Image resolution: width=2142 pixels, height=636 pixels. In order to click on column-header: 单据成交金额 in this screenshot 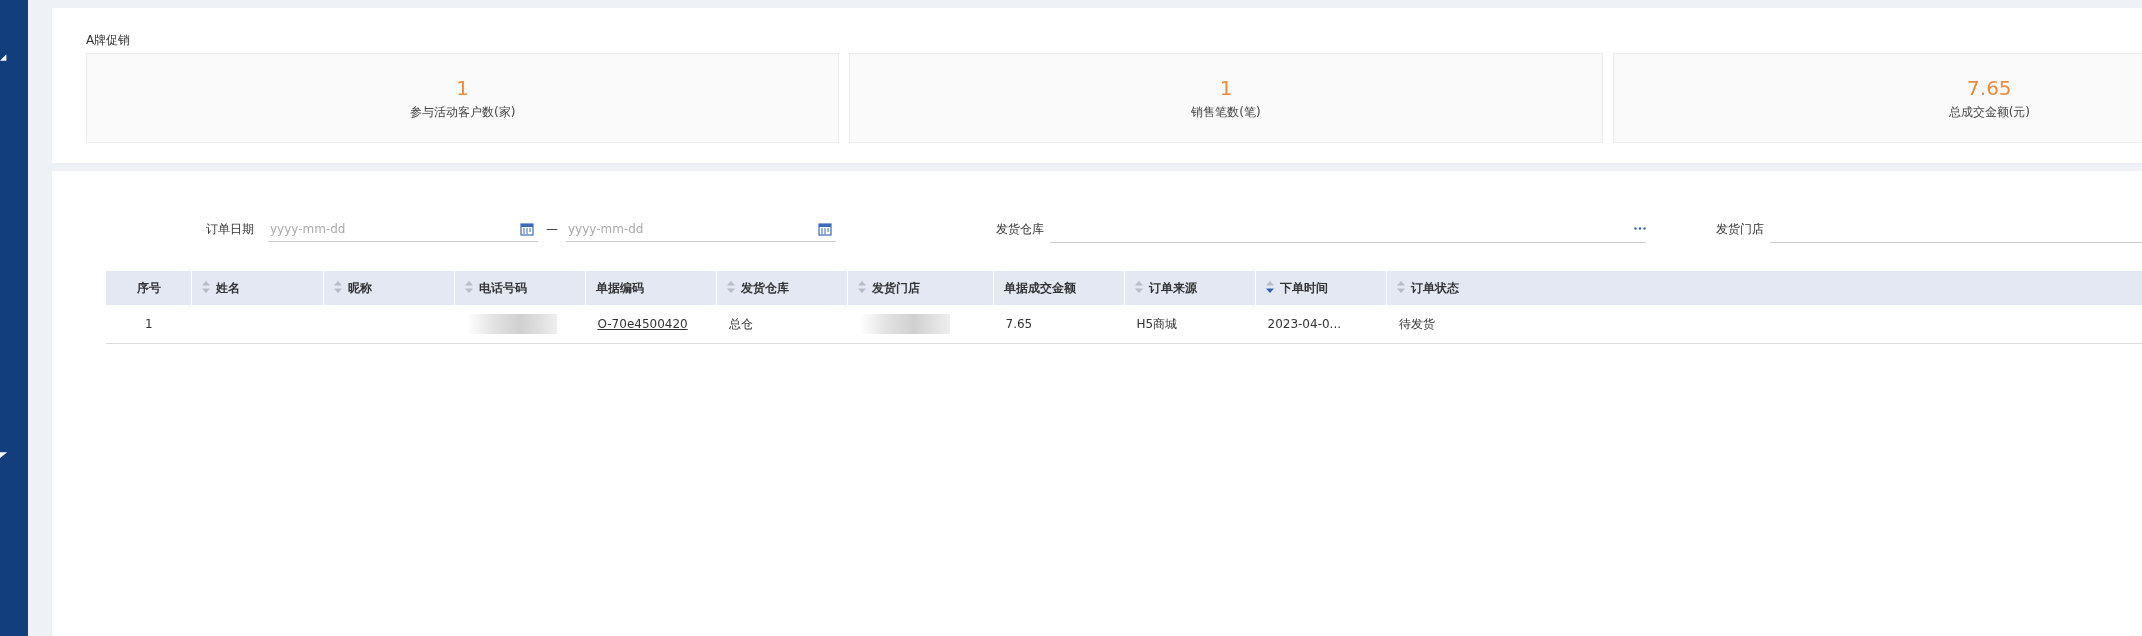, I will do `click(1059, 288)`.